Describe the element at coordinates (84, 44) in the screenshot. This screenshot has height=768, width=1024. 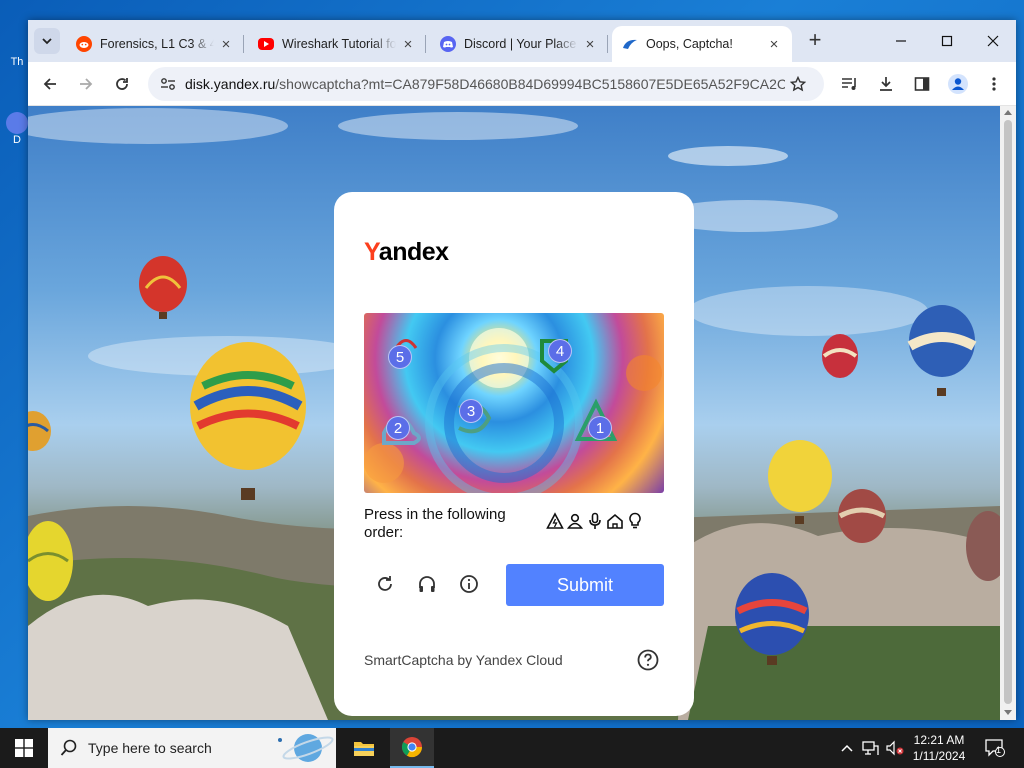
I see `reddit-icon` at that location.